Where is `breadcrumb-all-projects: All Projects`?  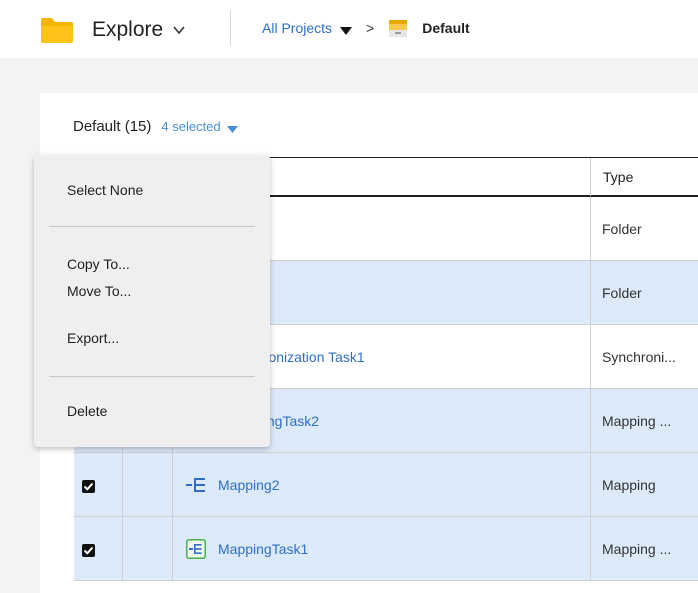
breadcrumb-all-projects: All Projects is located at coordinates (297, 28).